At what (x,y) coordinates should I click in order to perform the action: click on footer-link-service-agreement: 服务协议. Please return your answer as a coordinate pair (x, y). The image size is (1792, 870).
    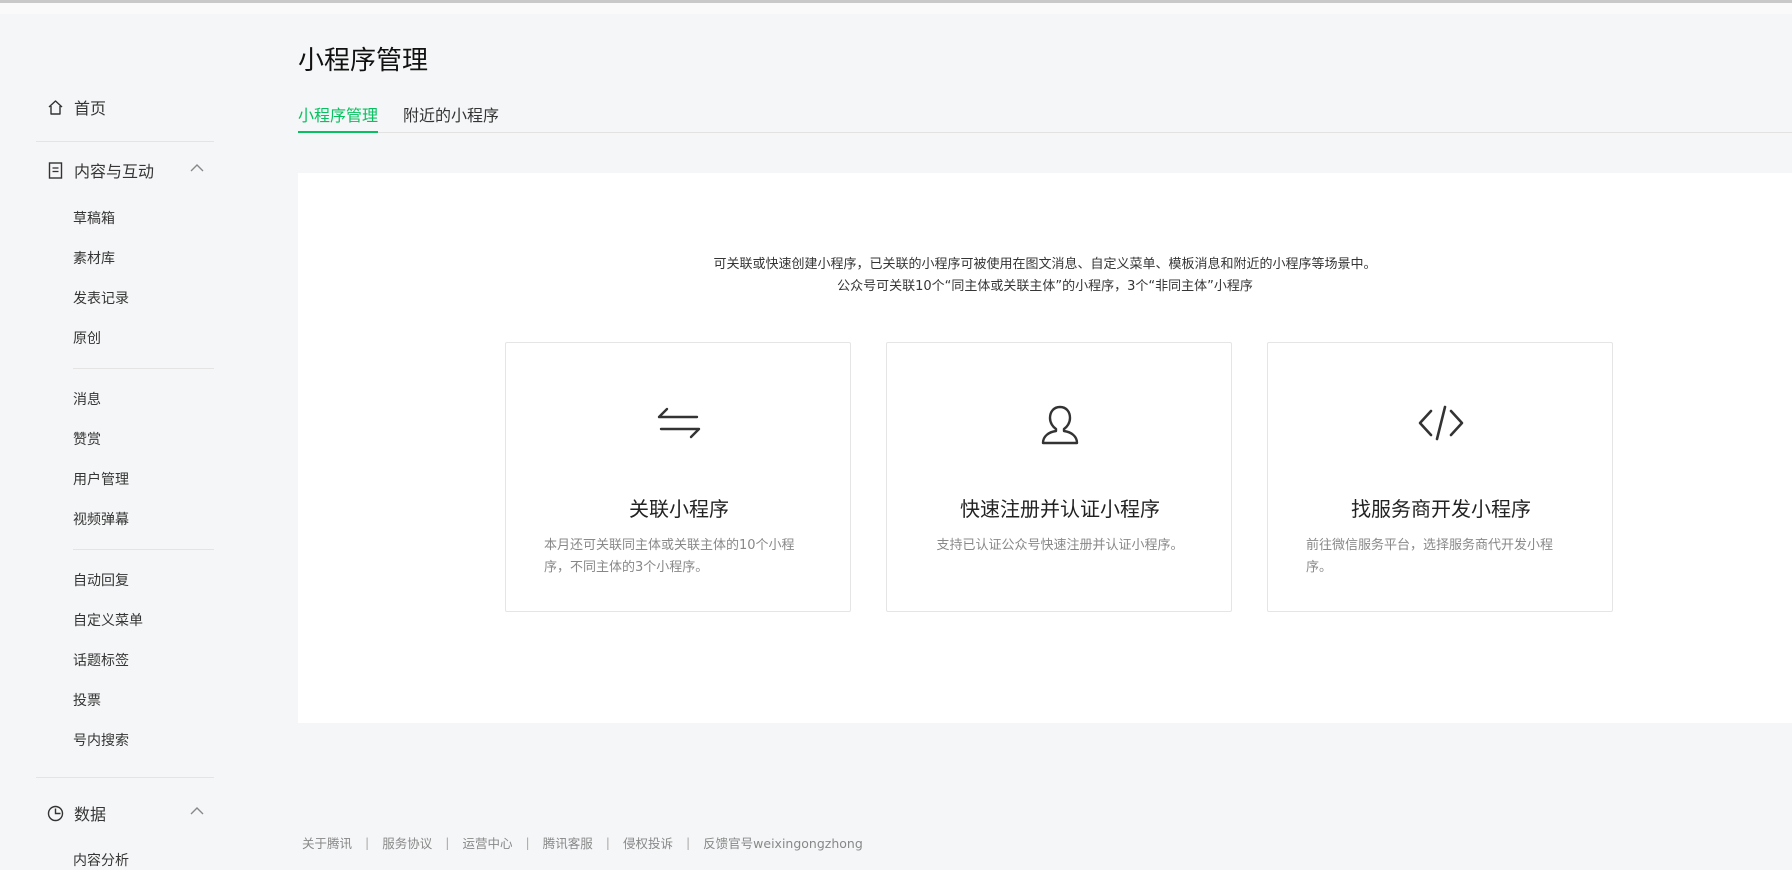
    Looking at the image, I should click on (407, 842).